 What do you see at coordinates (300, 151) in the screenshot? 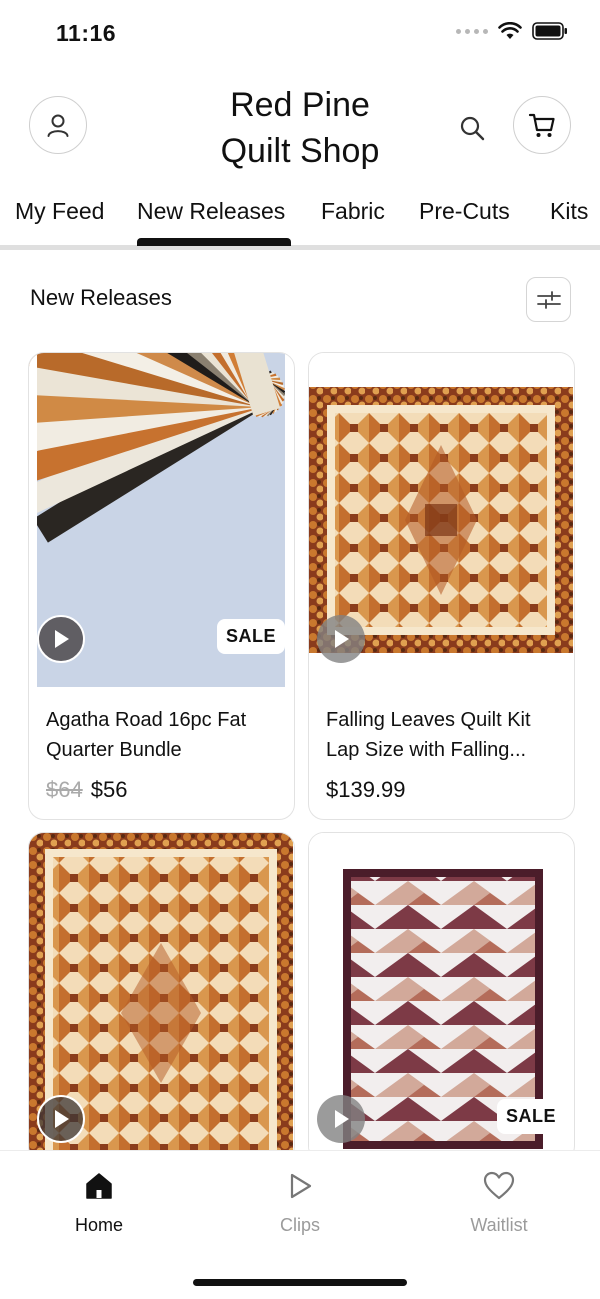
I see `shop-title-line2: Quilt Shop` at bounding box center [300, 151].